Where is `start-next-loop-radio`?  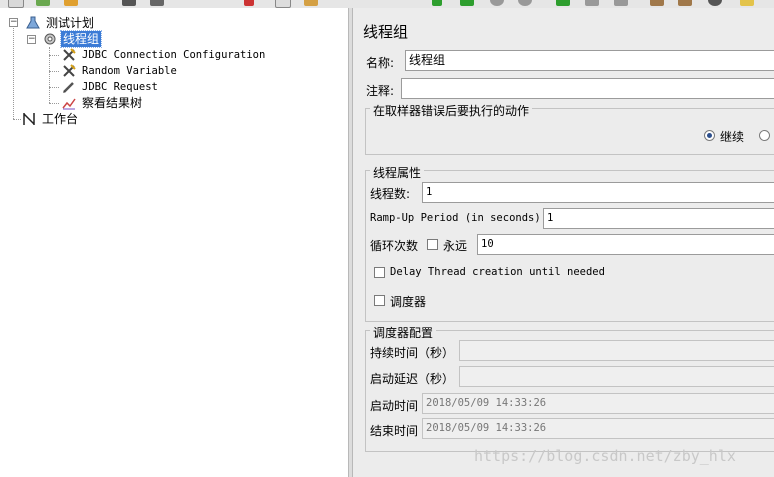
start-next-loop-radio is located at coordinates (764, 135).